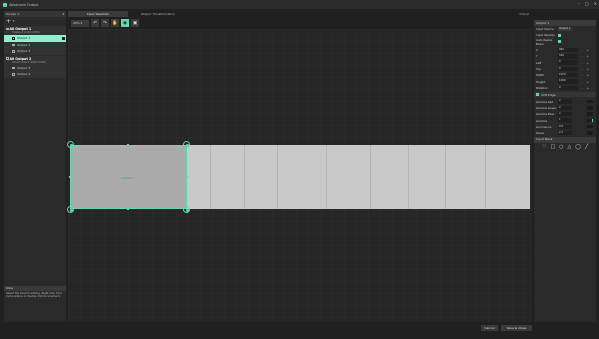  Describe the element at coordinates (568, 56) in the screenshot. I see `y-field: 540` at that location.